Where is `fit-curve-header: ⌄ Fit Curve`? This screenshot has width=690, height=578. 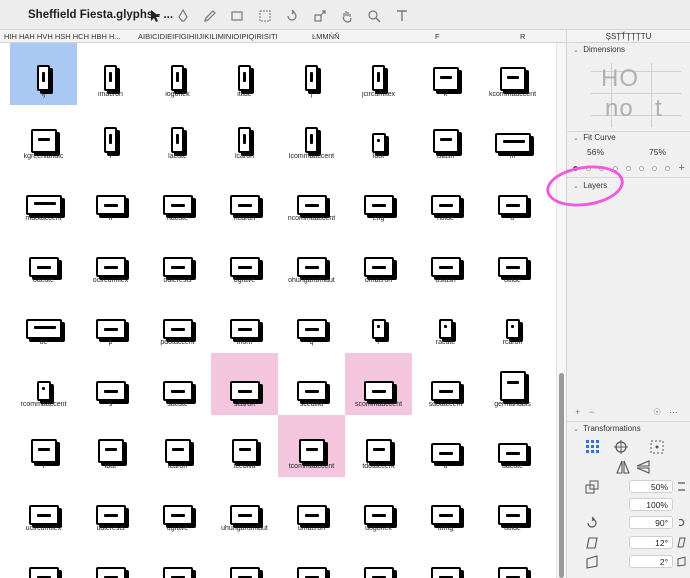
fit-curve-header: ⌄ Fit Curve is located at coordinates (594, 137).